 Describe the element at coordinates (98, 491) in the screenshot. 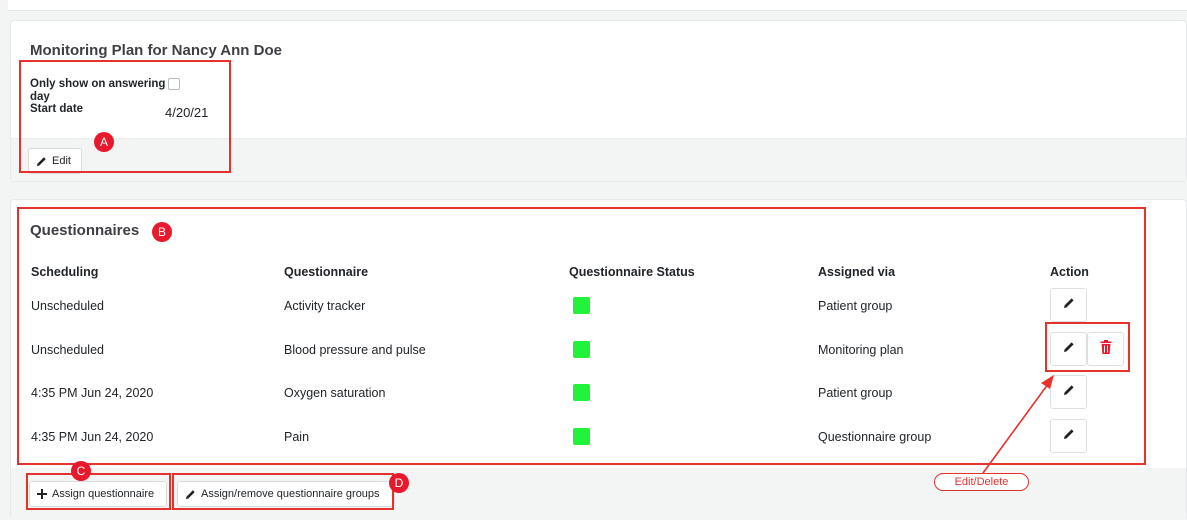

I see `annotation-box-c` at that location.